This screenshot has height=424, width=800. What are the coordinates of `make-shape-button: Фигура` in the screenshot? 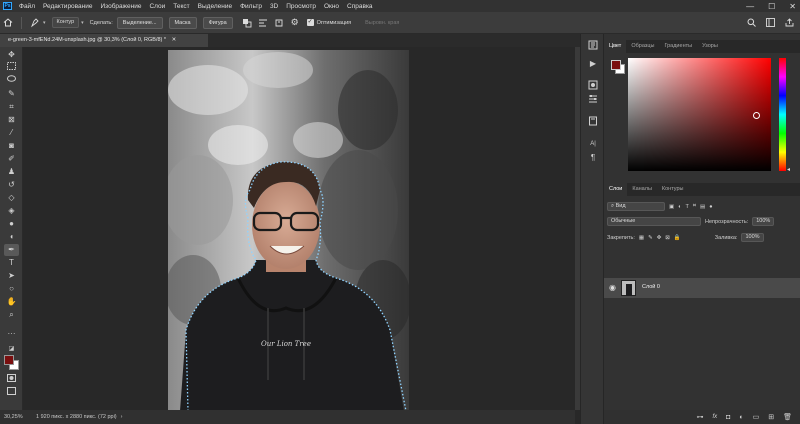 It's located at (217, 22).